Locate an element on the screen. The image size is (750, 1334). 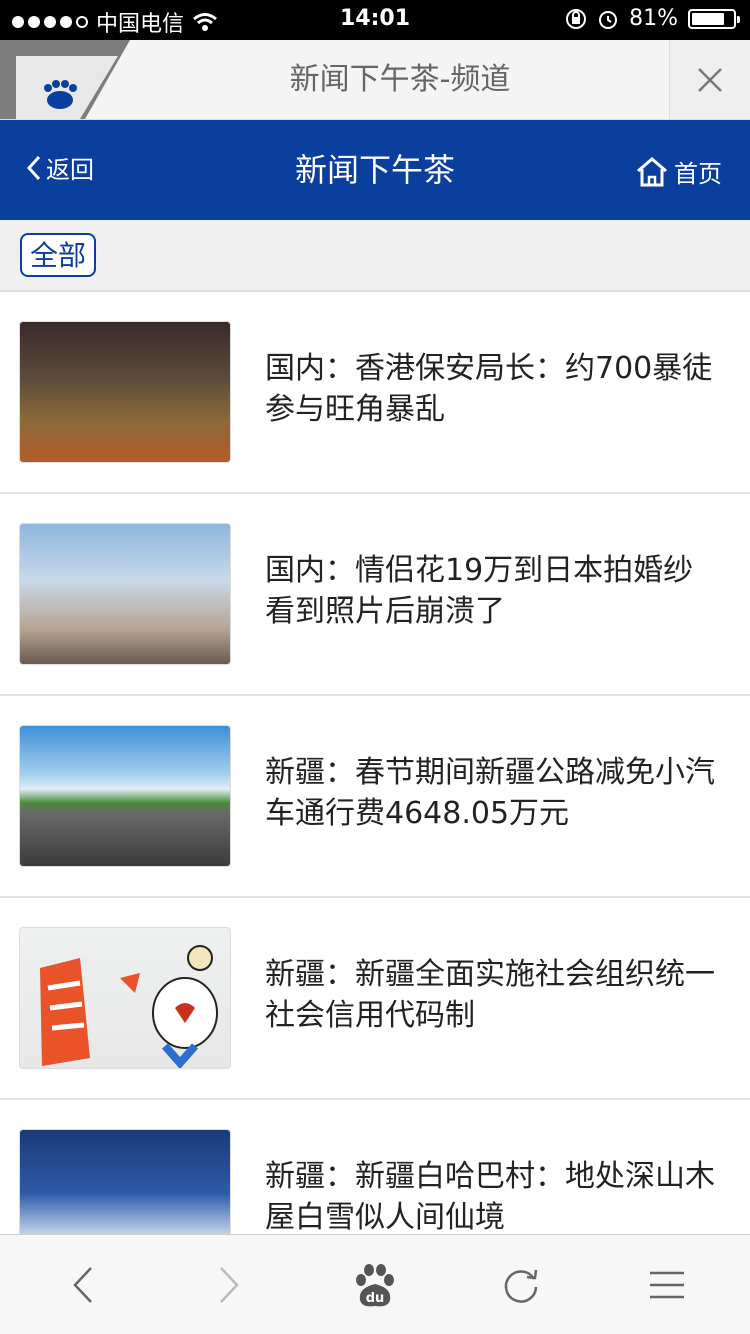
browser-toolbar: du is located at coordinates (375, 1284).